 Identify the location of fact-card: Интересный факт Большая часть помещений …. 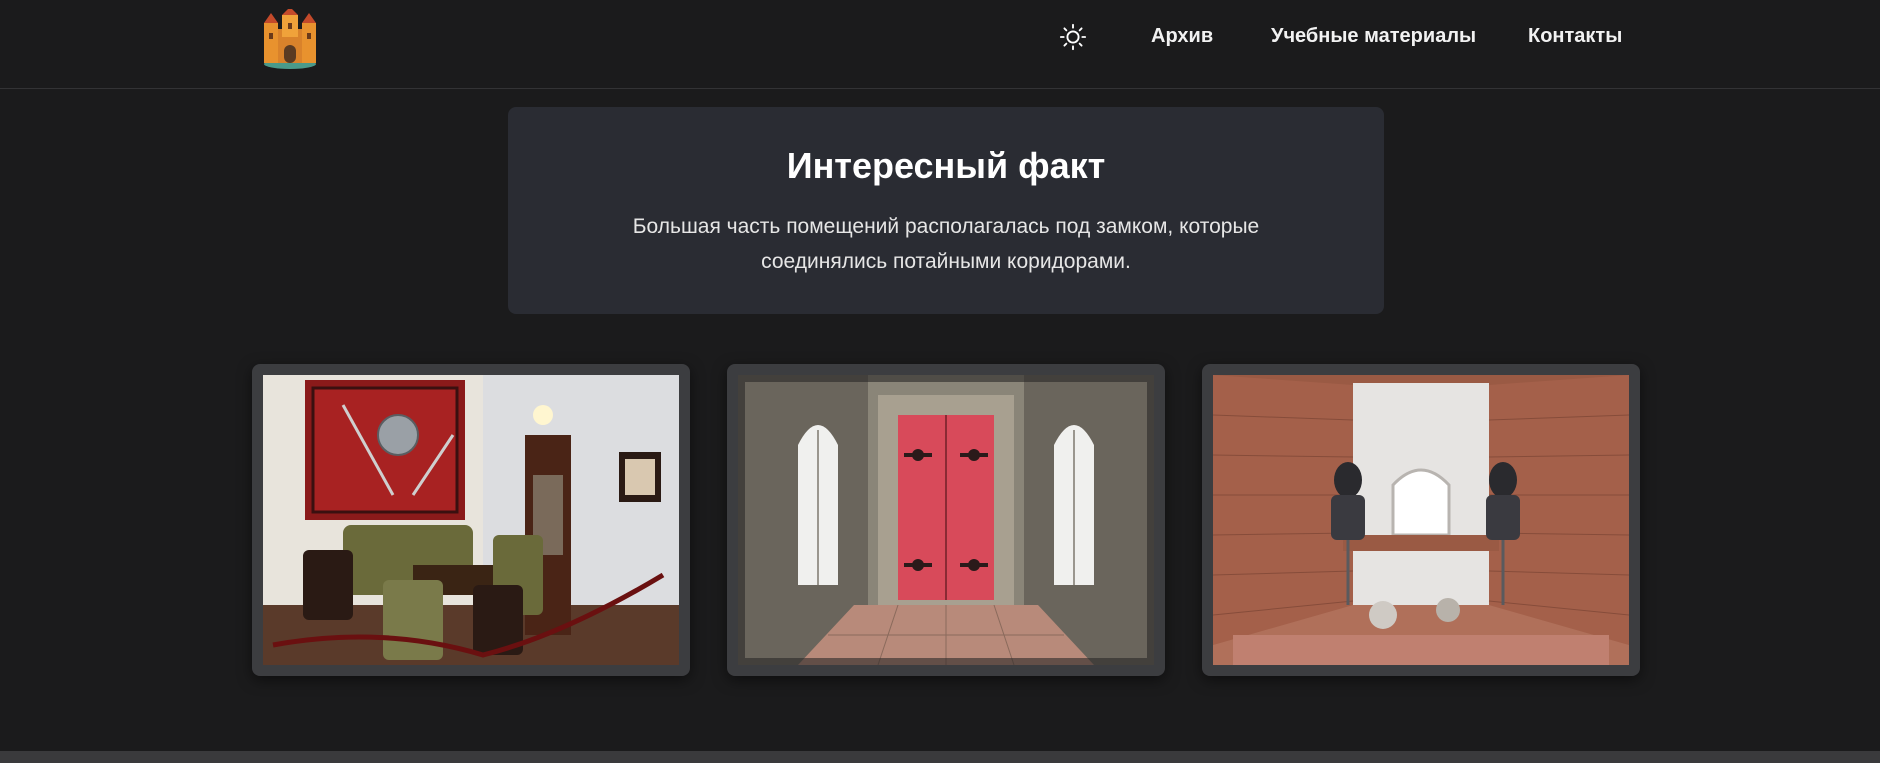
(946, 210).